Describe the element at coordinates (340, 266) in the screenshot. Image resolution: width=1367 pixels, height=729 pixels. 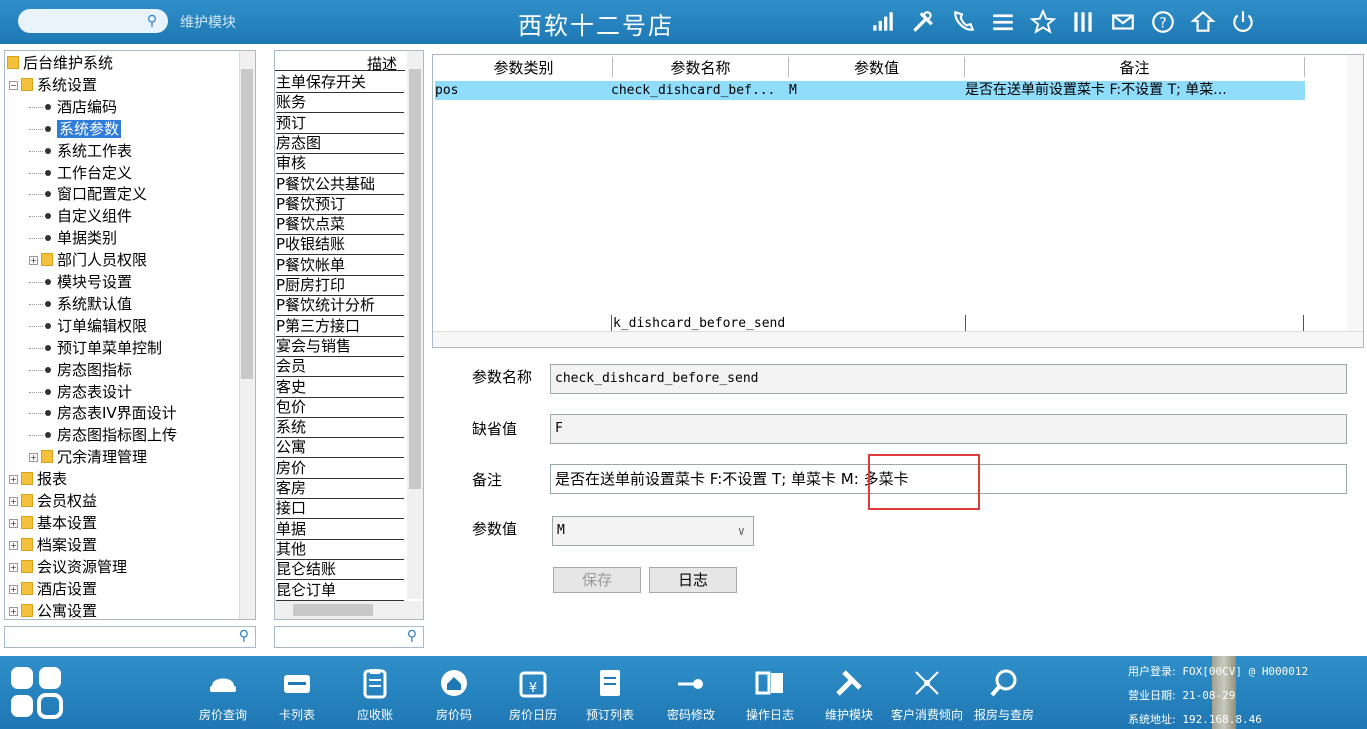
I see `category-item: P餐饮帐单` at that location.